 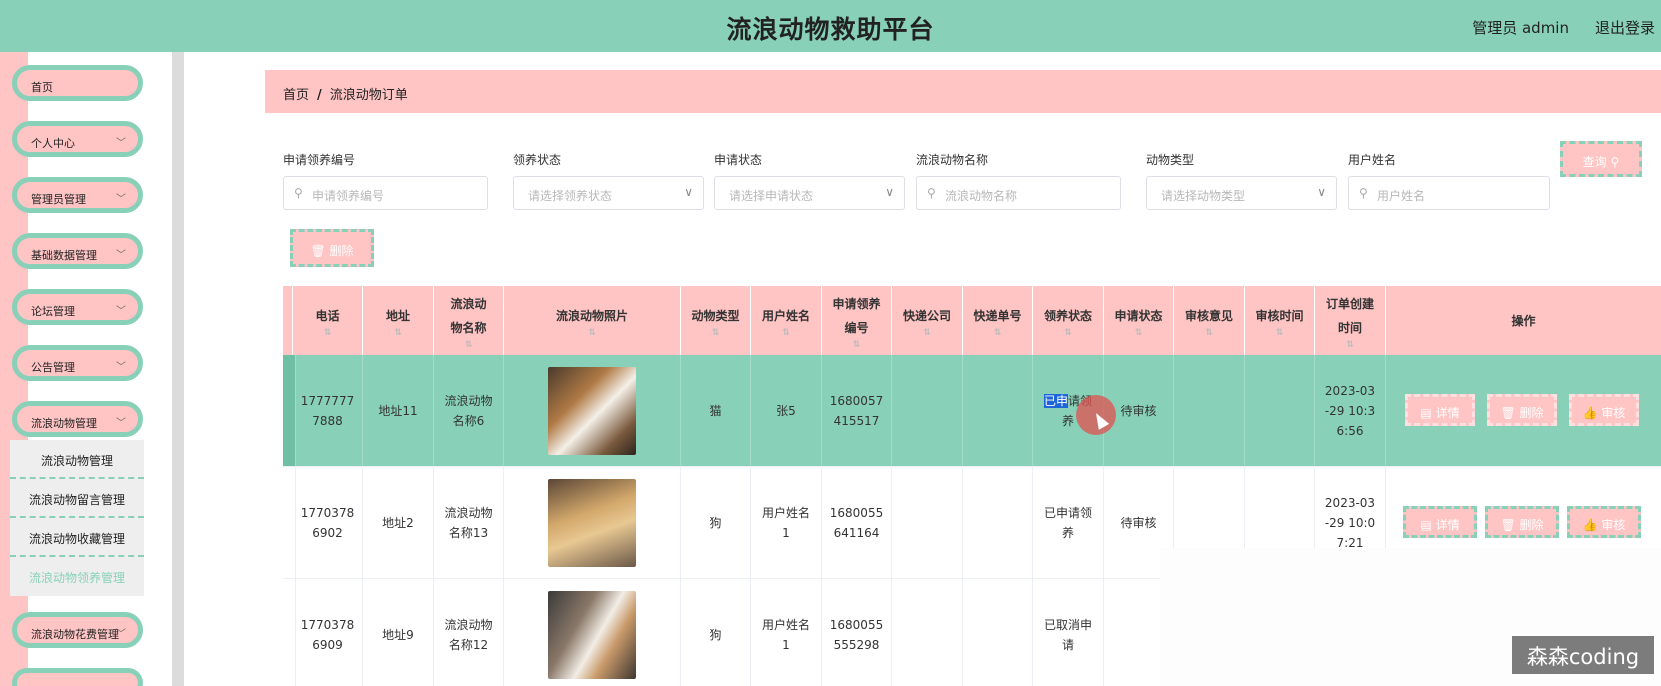 What do you see at coordinates (288, 320) in the screenshot?
I see `th-select` at bounding box center [288, 320].